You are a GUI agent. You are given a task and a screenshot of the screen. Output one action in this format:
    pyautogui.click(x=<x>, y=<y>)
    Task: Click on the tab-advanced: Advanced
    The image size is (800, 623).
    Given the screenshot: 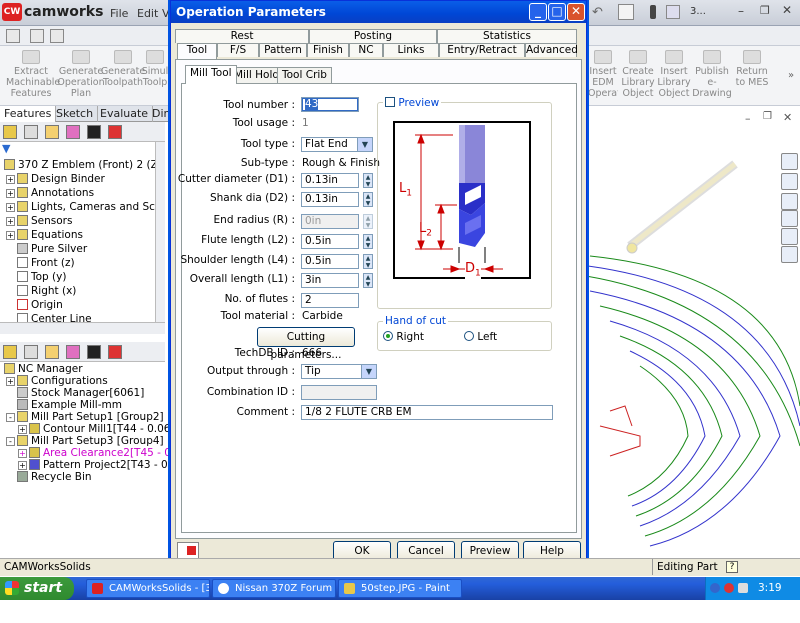 What is the action you would take?
    pyautogui.click(x=551, y=50)
    